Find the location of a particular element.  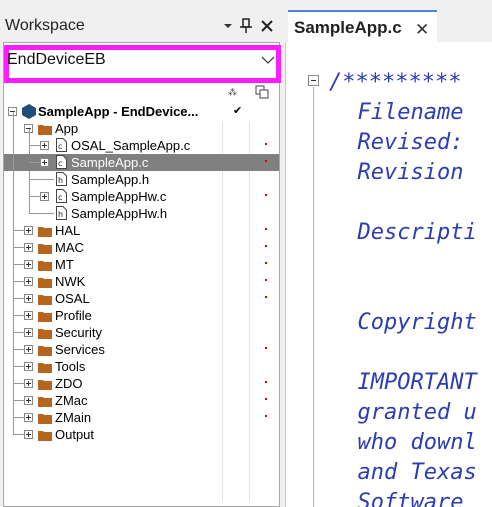

tree-row-folder: MAC is located at coordinates (141, 247).